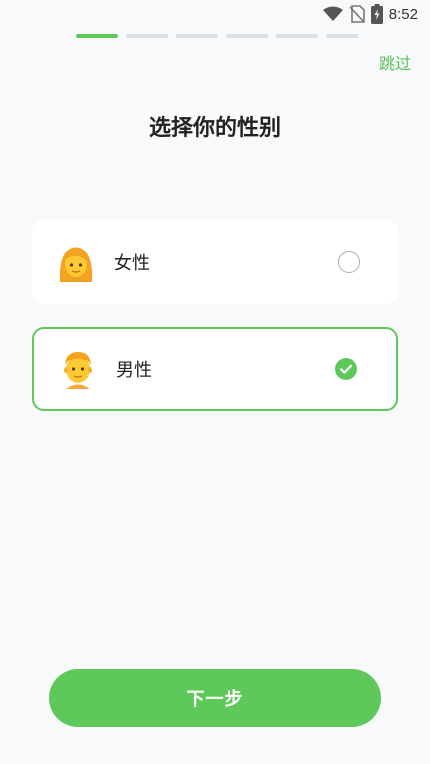 This screenshot has height=764, width=430. What do you see at coordinates (76, 264) in the screenshot?
I see `woman-emoji-icon` at bounding box center [76, 264].